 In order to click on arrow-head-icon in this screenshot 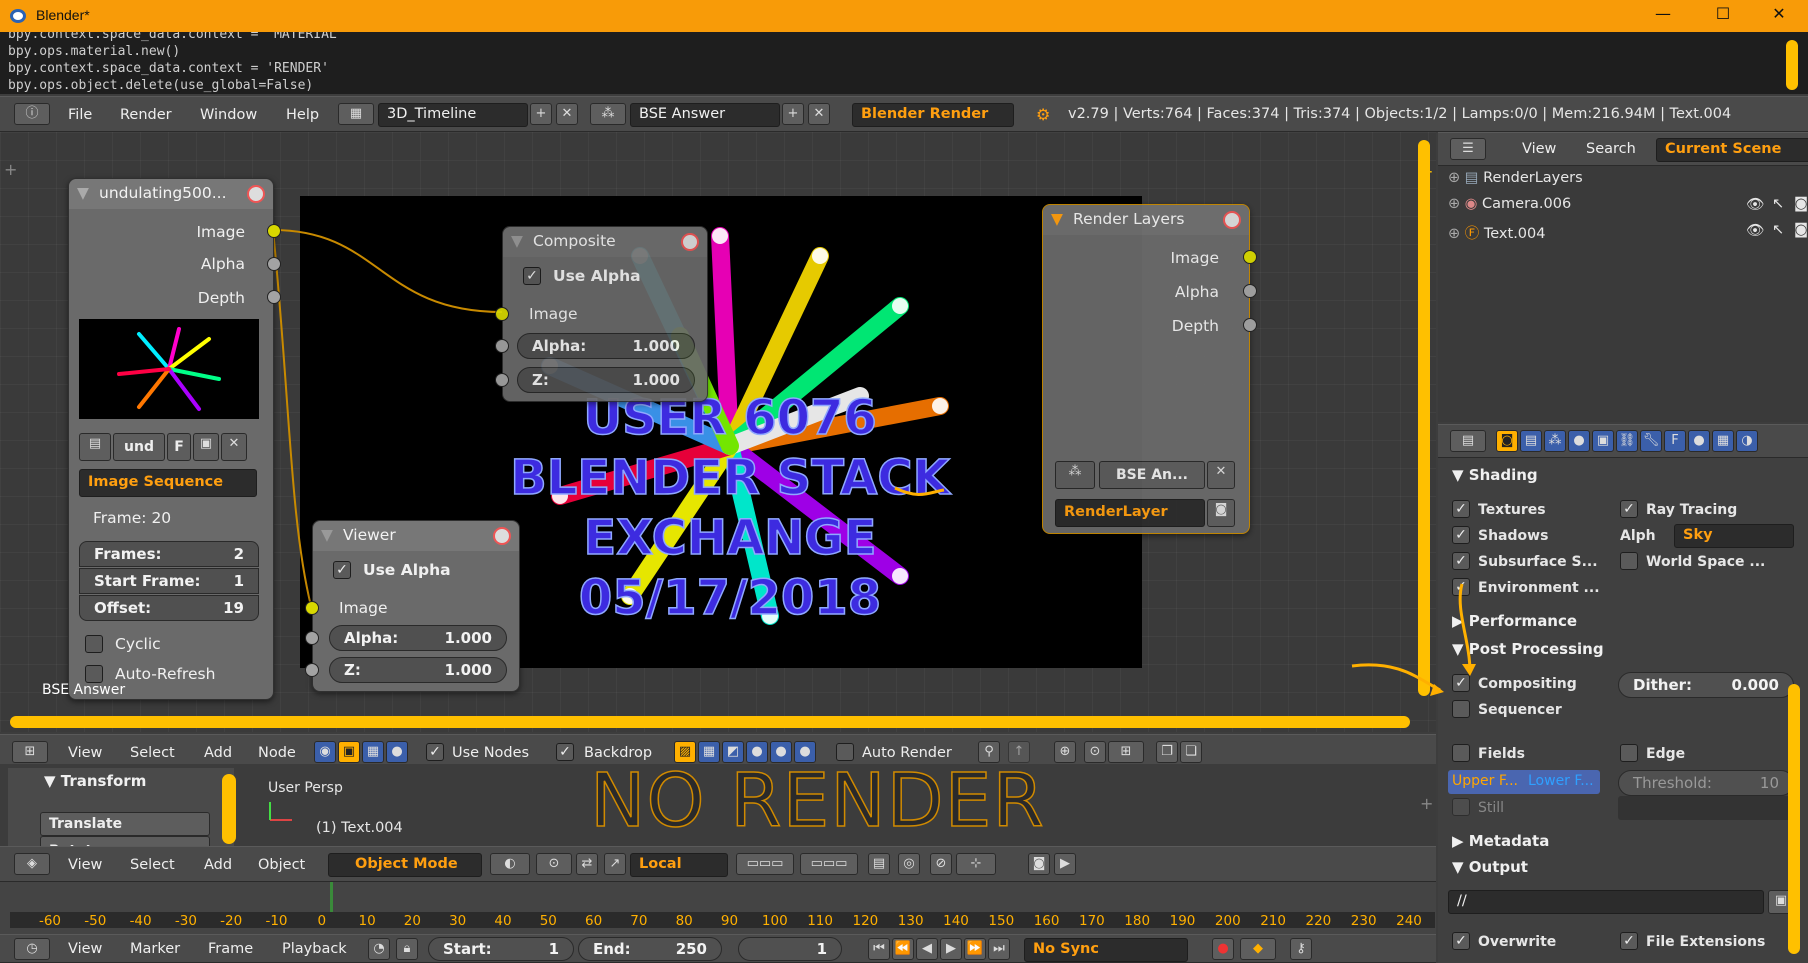, I will do `click(1469, 670)`.